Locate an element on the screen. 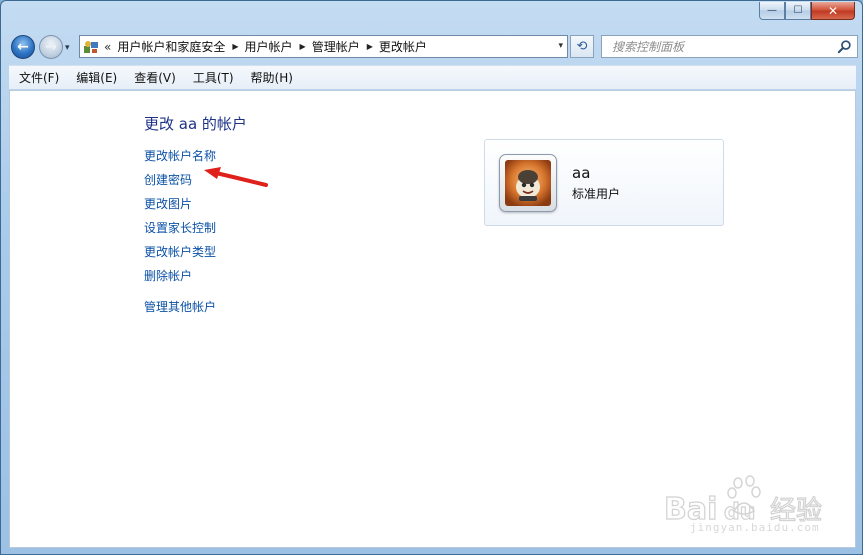 The image size is (863, 555). change-picture-link: 更改图片 is located at coordinates (168, 203).